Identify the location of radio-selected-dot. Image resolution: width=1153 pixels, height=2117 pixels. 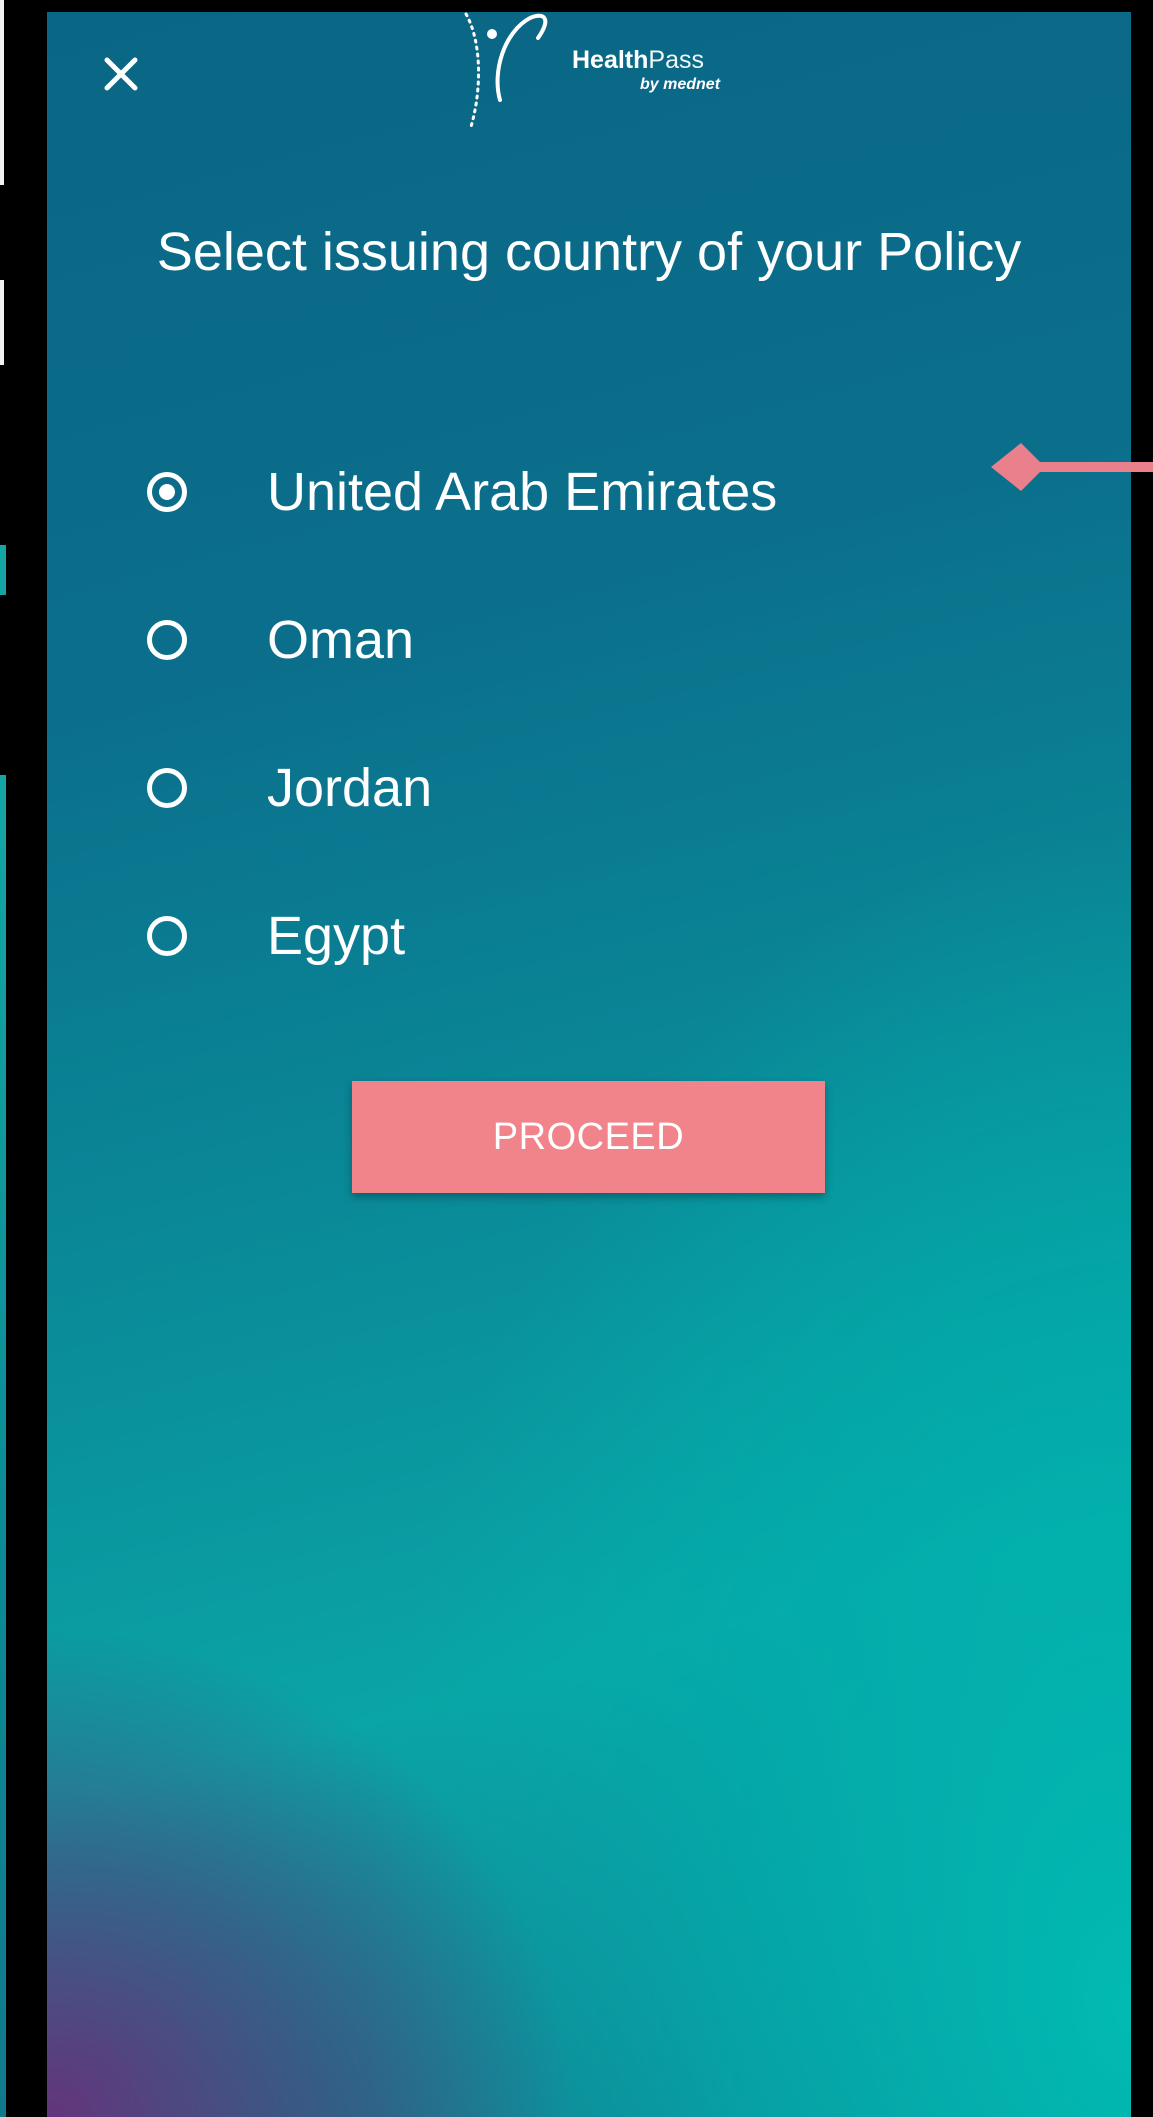
(167, 492).